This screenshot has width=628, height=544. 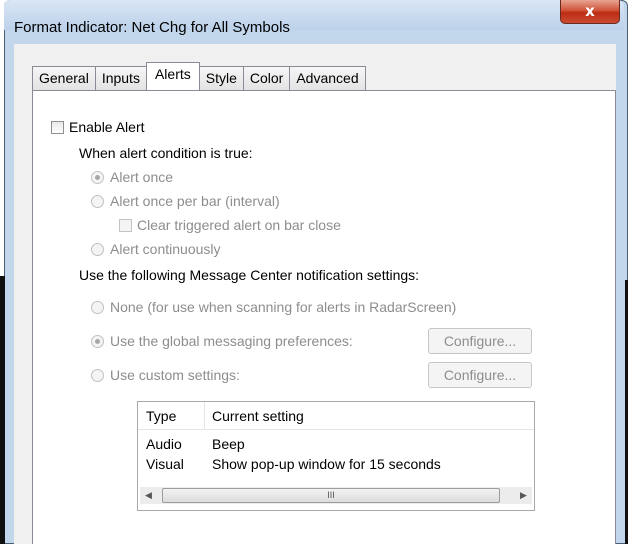 I want to click on tab-alerts: Alerts, so click(x=172, y=76).